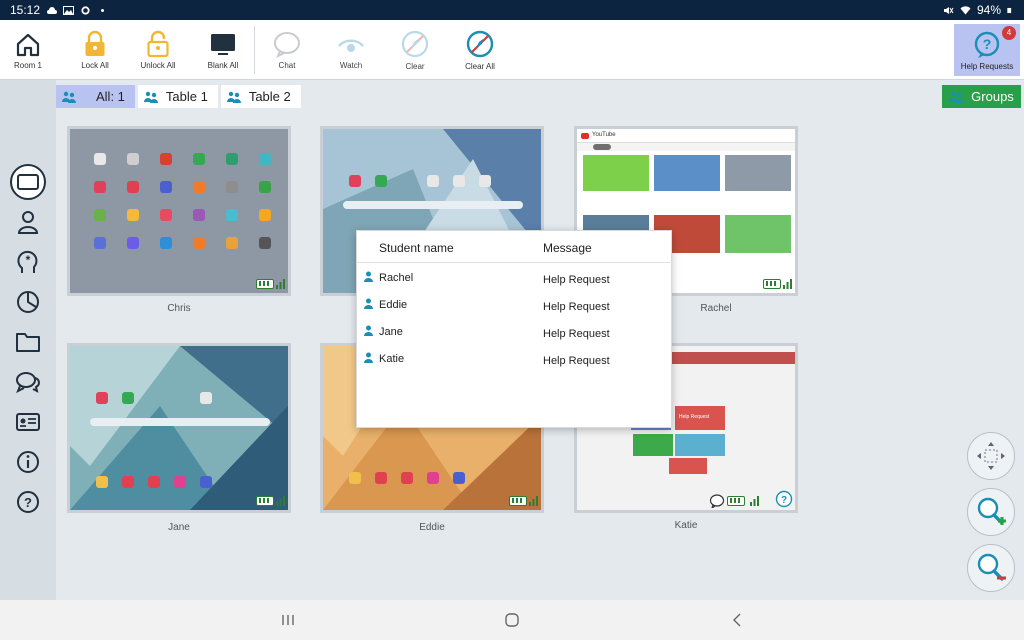 The width and height of the screenshot is (1024, 640). I want to click on chat-bubbles-icon, so click(28, 383).